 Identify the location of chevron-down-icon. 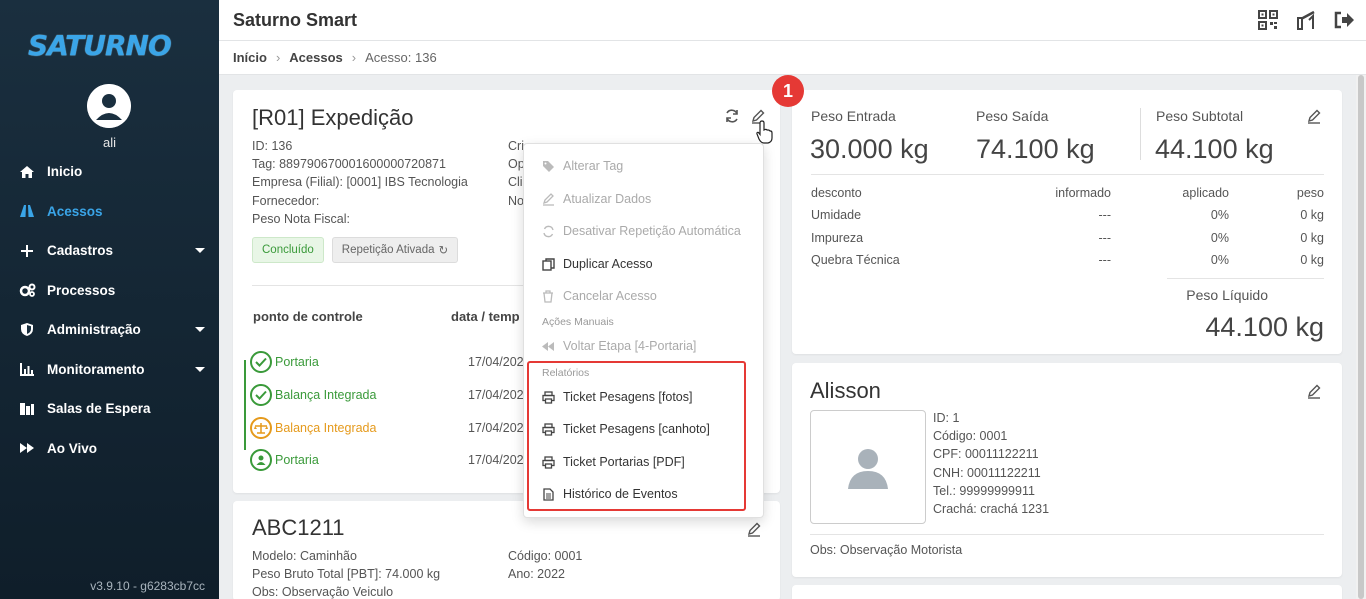
(200, 369).